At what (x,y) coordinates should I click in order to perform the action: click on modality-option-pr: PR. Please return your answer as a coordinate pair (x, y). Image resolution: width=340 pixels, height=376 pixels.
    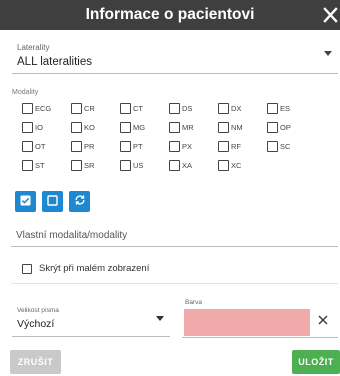
    Looking at the image, I should click on (95, 150).